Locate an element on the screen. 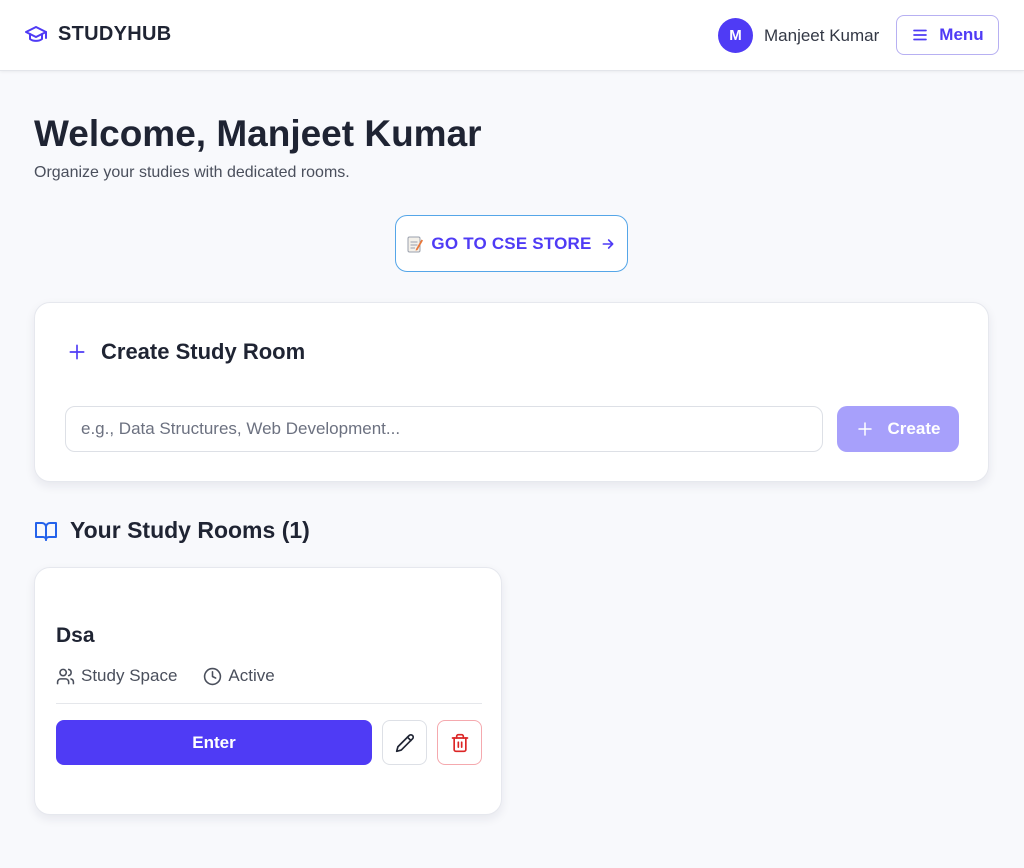 This screenshot has height=868, width=1024. create-room-button: Create is located at coordinates (898, 429).